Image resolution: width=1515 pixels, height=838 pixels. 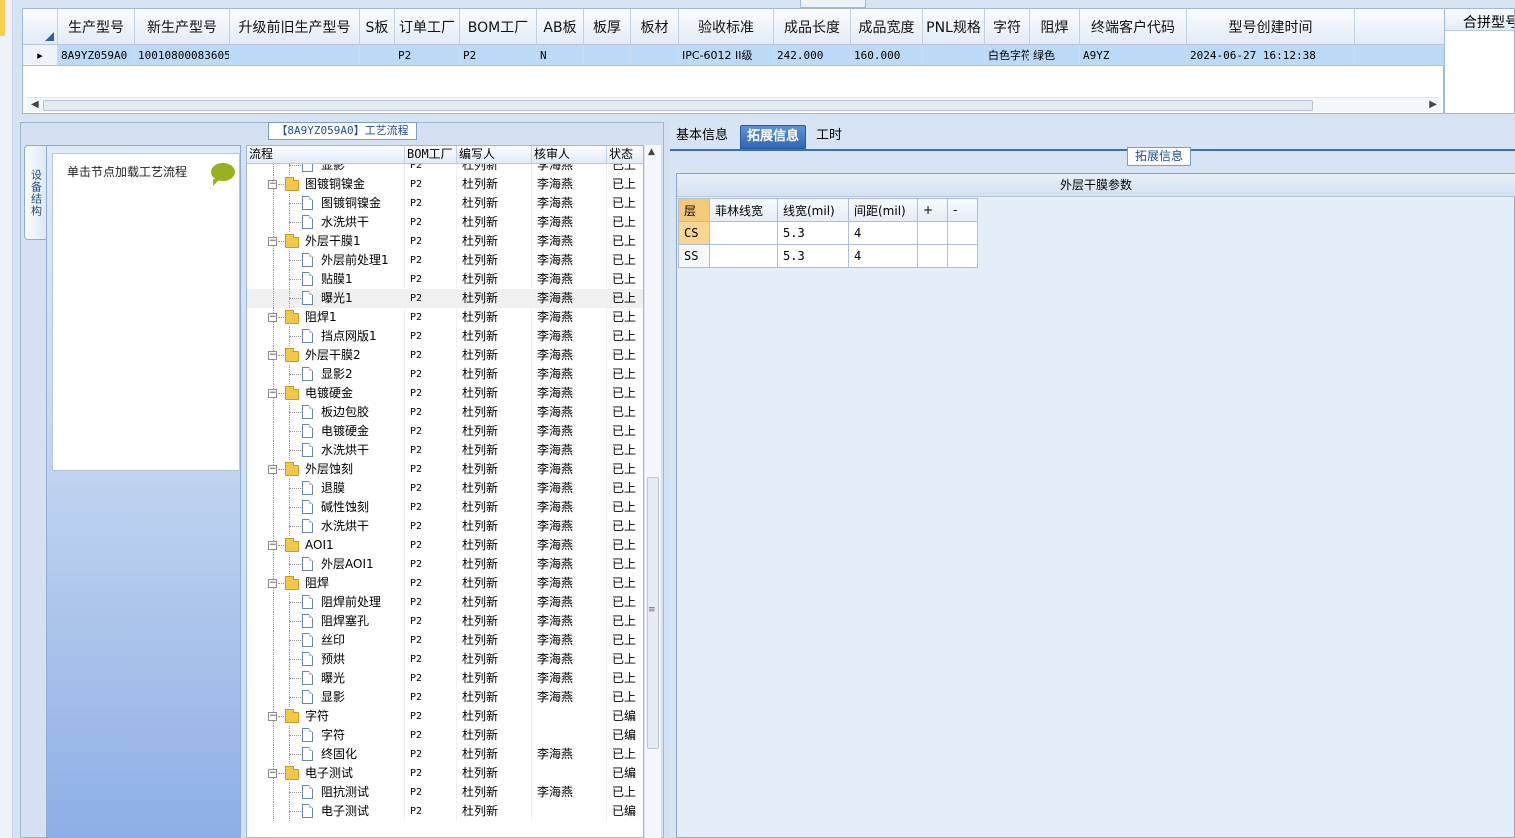 What do you see at coordinates (326, 374) in the screenshot?
I see `tree-node: 显影2` at bounding box center [326, 374].